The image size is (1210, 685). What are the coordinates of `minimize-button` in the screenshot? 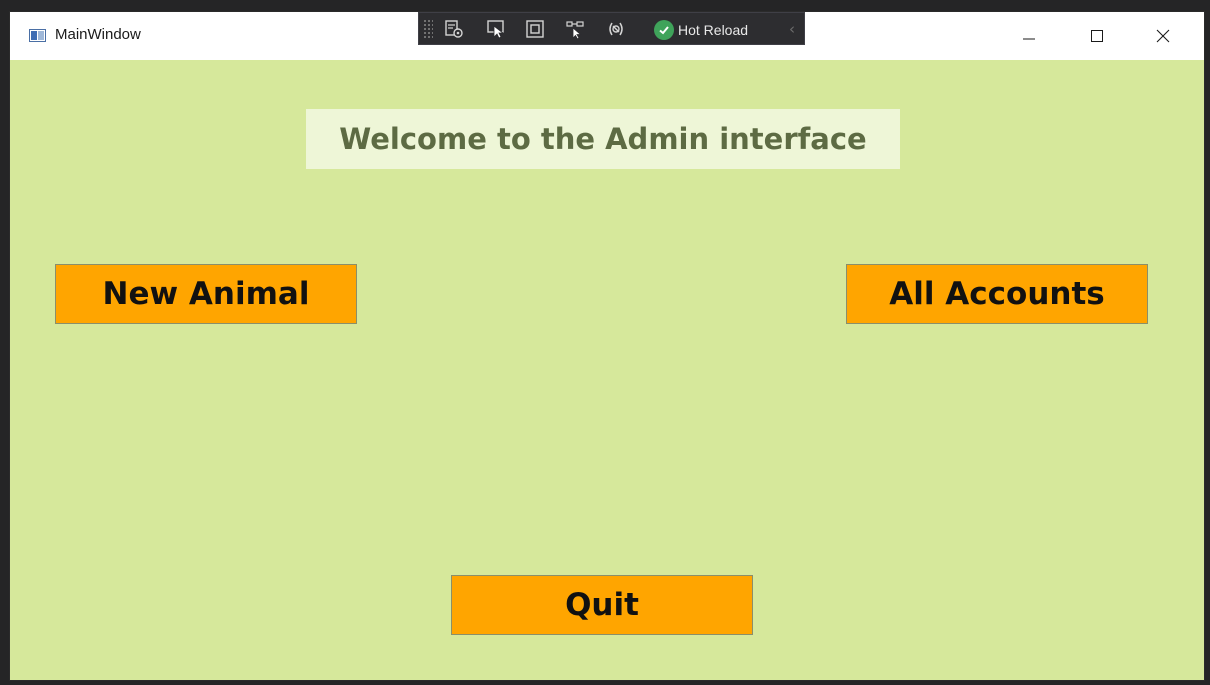 It's located at (1029, 36).